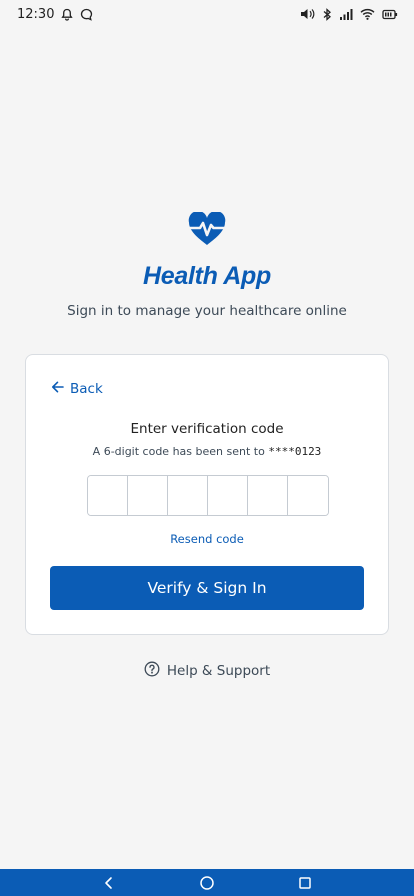 The height and width of the screenshot is (896, 414). I want to click on otp-input-group, so click(208, 495).